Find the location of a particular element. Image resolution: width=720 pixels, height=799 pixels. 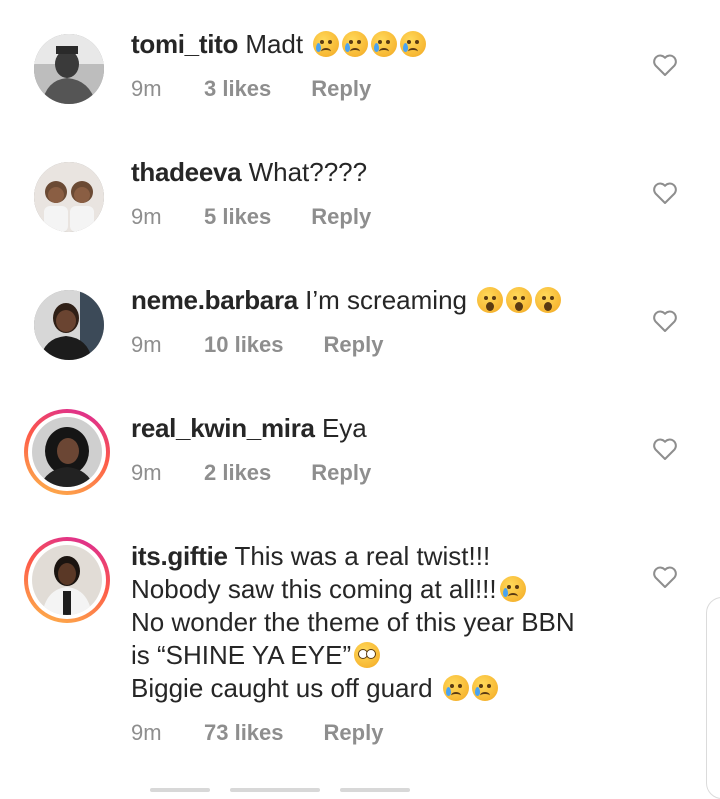

likes-count: 10 likes is located at coordinates (244, 345).